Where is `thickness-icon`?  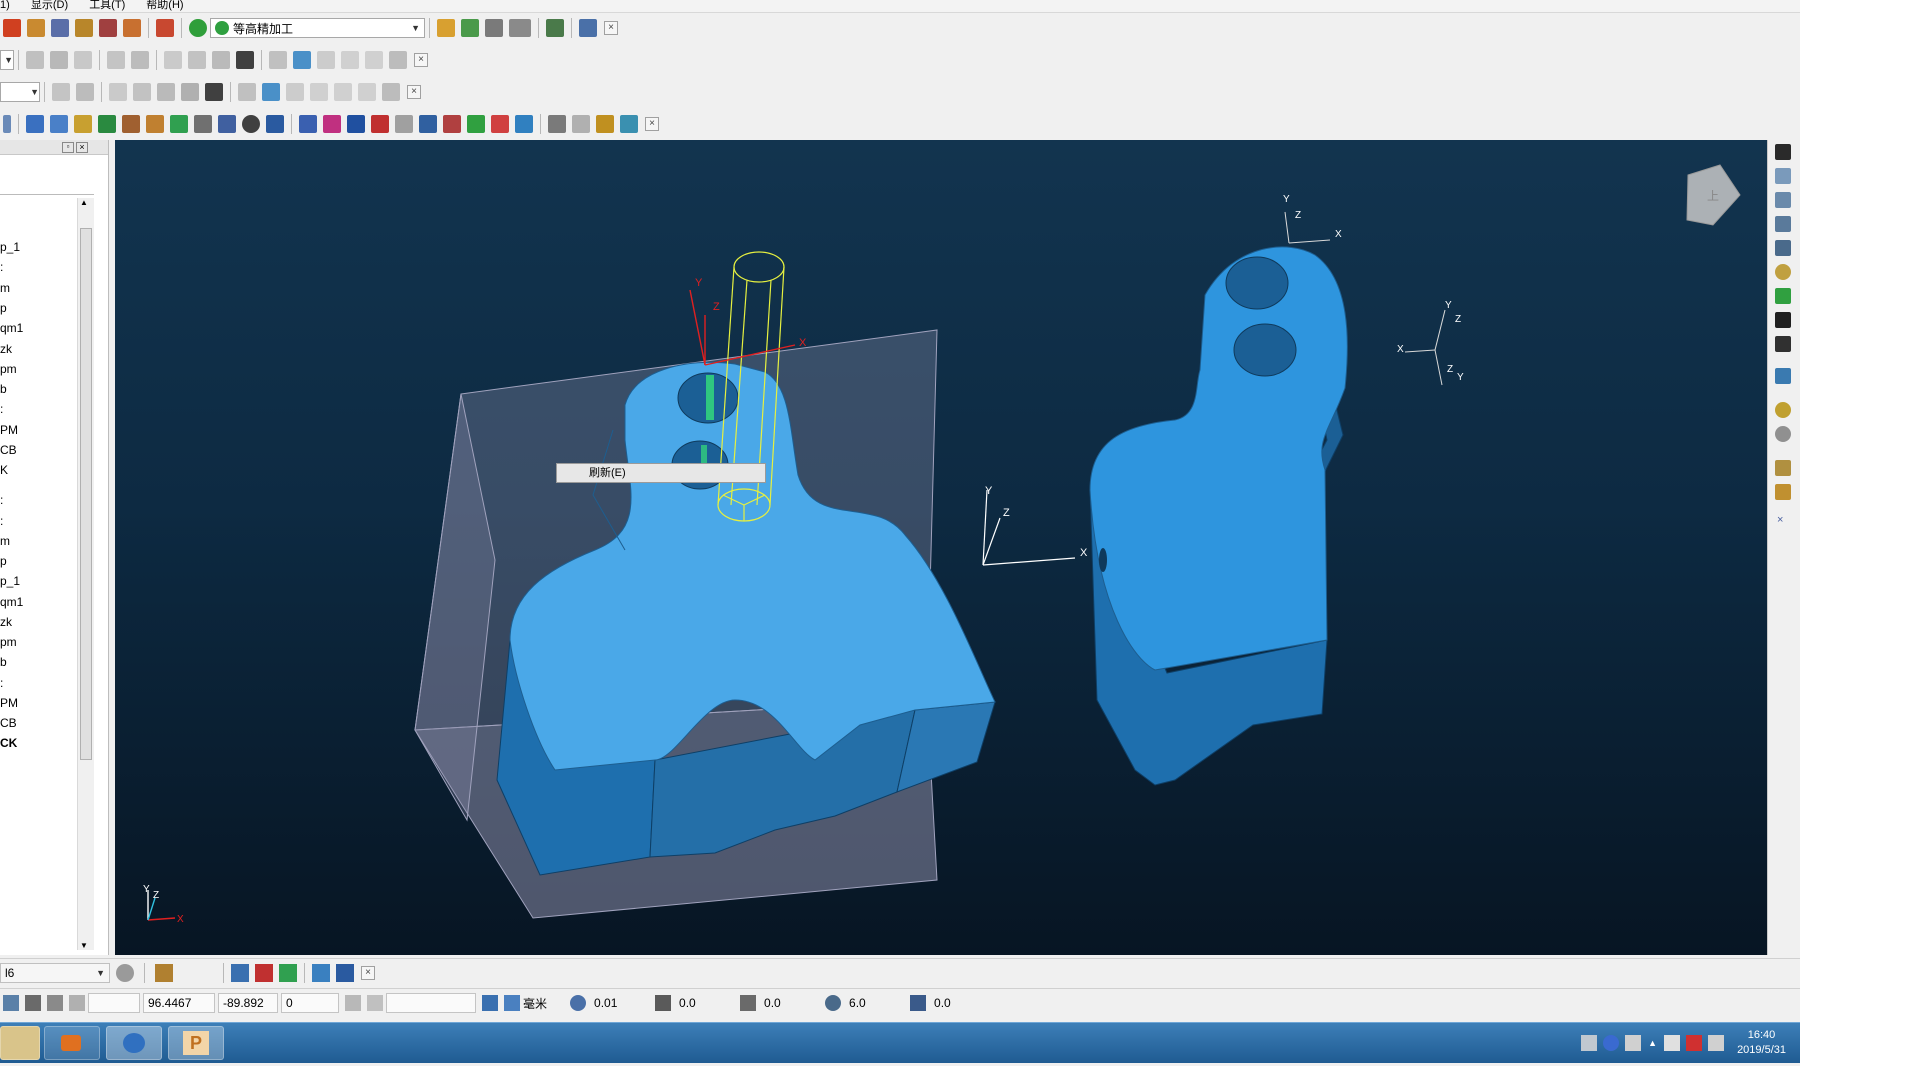 thickness-icon is located at coordinates (452, 124).